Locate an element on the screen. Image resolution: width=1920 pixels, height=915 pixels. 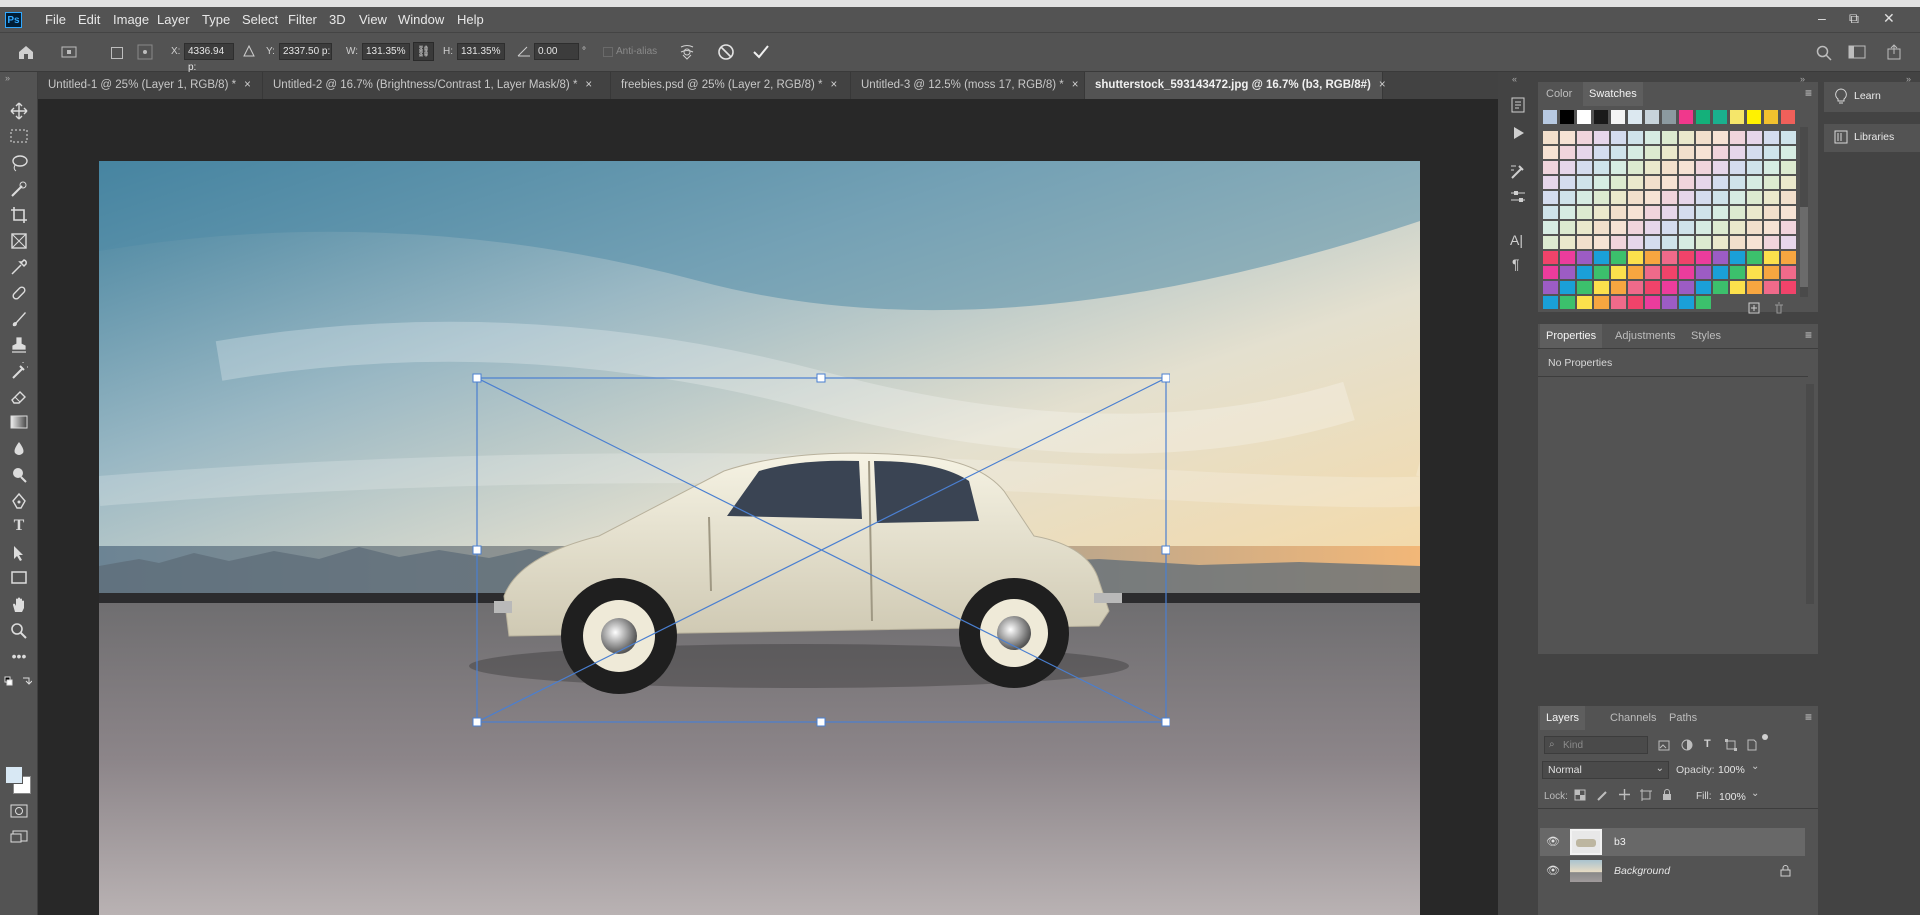
share-icon is located at coordinates (1895, 52).